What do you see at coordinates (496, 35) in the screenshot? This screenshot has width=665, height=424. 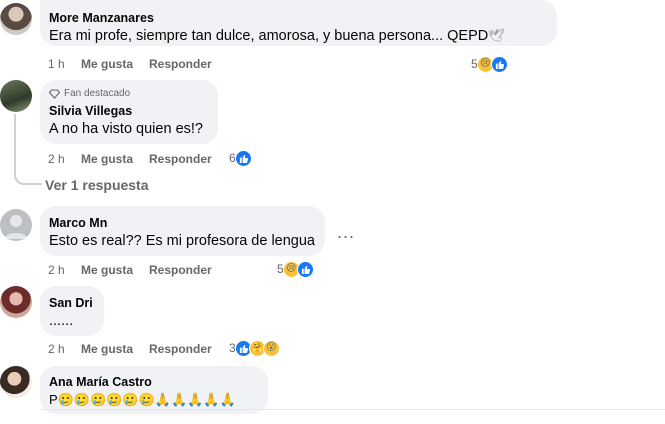 I see `dove-emoji: 🕊` at bounding box center [496, 35].